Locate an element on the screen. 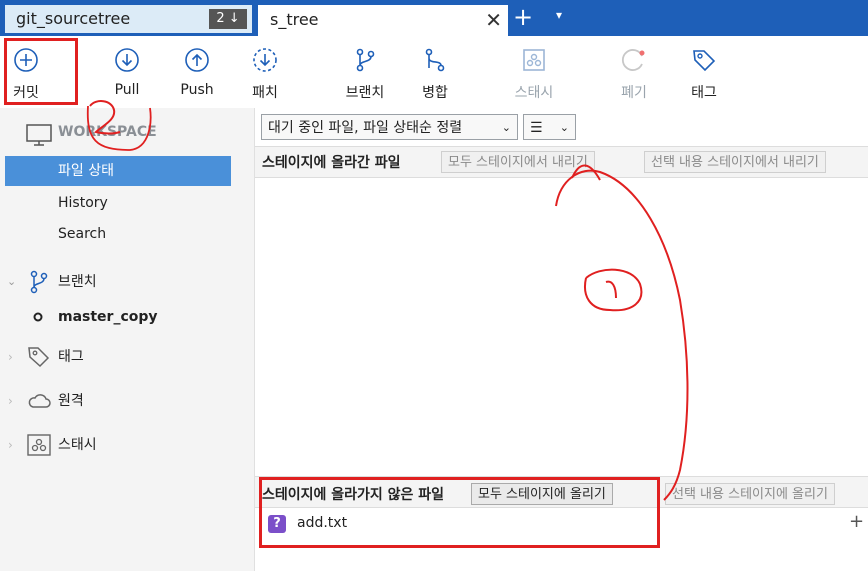 The height and width of the screenshot is (571, 868). tag-label: 태그 is located at coordinates (704, 93).